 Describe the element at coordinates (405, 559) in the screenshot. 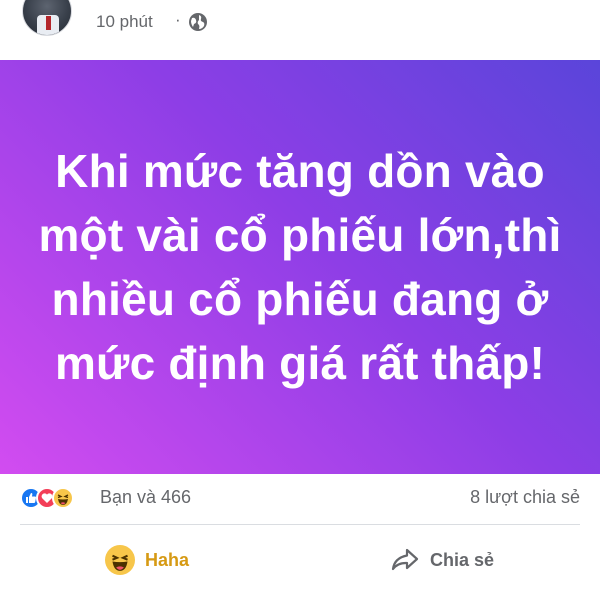

I see `share-icon` at that location.